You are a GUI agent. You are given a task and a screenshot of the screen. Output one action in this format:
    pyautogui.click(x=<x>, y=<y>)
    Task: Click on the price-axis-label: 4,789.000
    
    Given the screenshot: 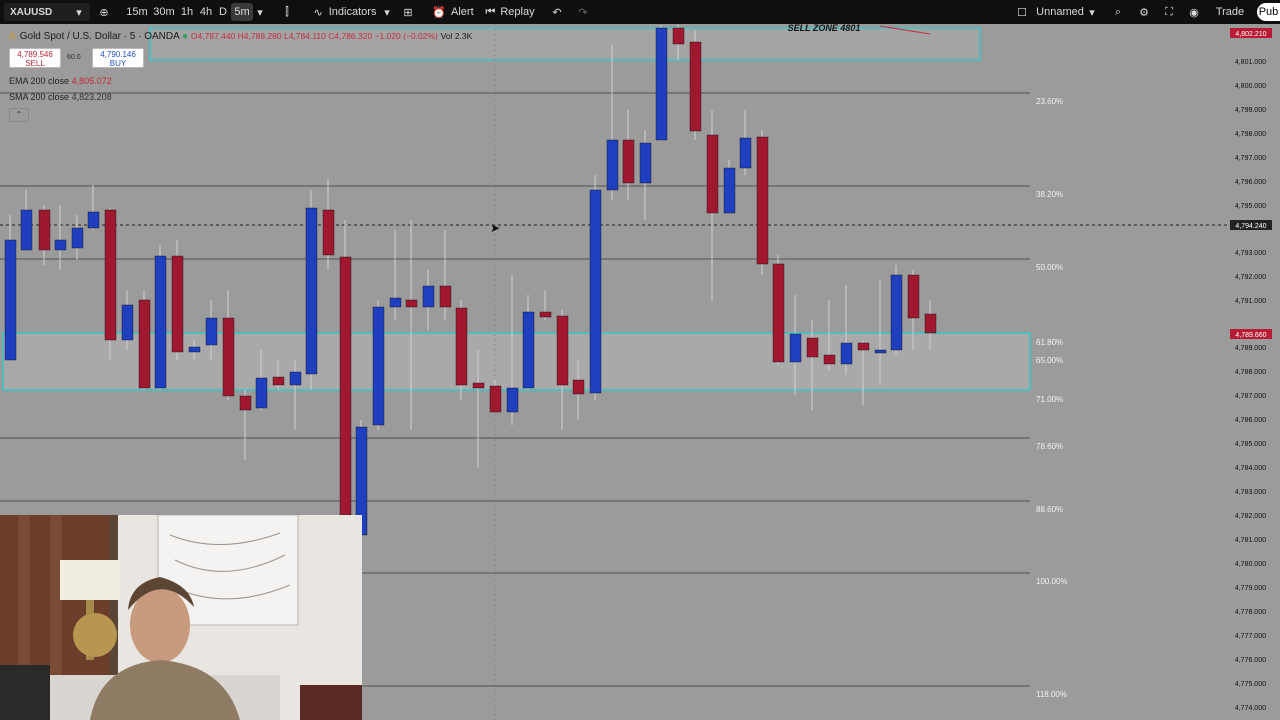 What is the action you would take?
    pyautogui.click(x=1250, y=348)
    